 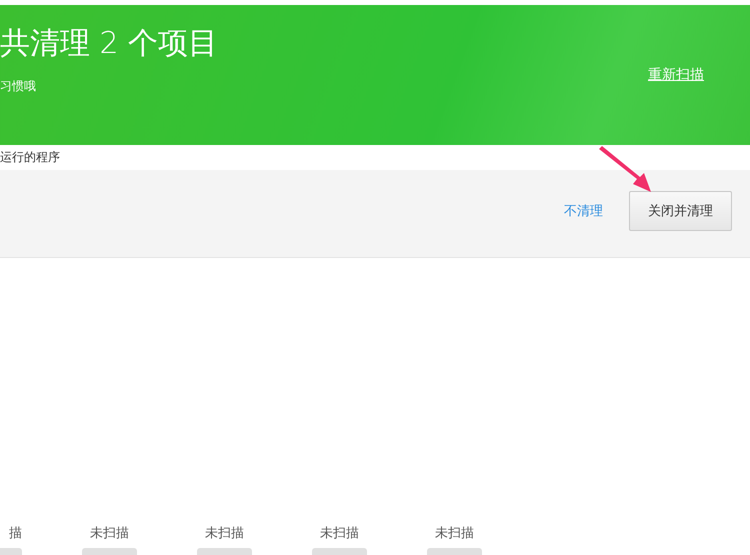 I want to click on scan-status: 描, so click(x=15, y=533).